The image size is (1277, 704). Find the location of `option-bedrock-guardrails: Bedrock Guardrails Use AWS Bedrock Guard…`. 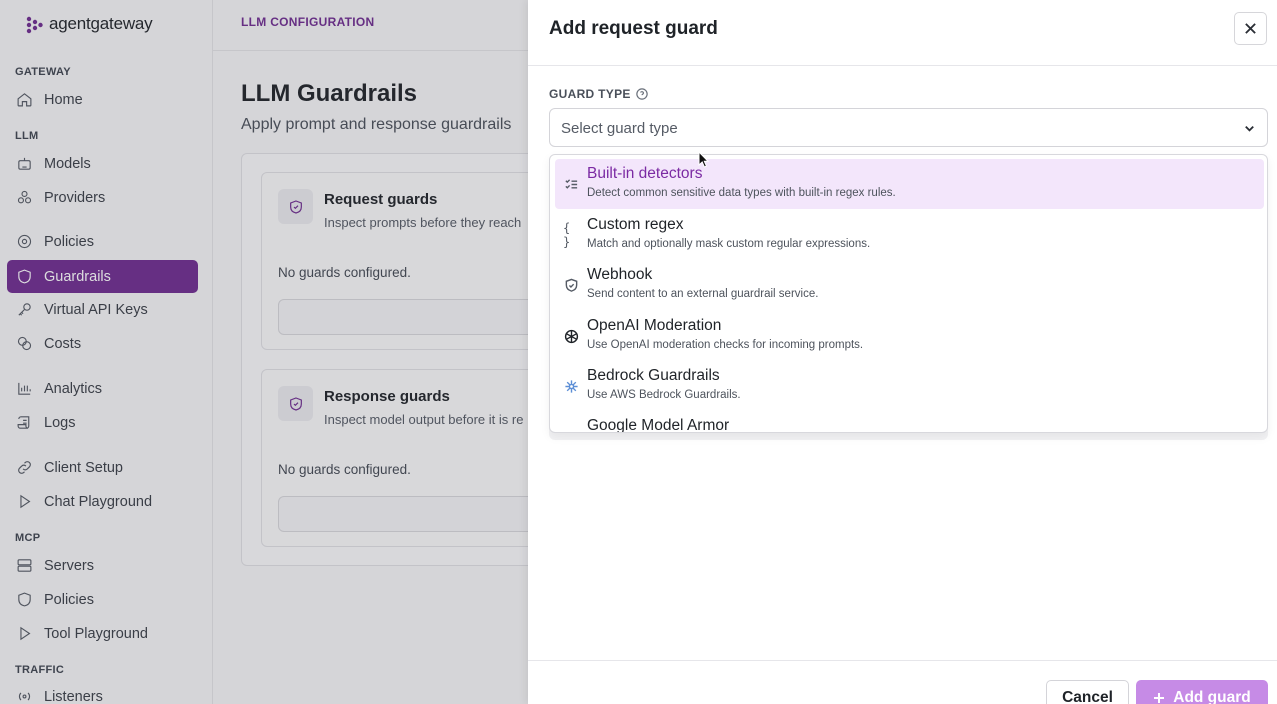

option-bedrock-guardrails: Bedrock Guardrails Use AWS Bedrock Guard… is located at coordinates (909, 386).